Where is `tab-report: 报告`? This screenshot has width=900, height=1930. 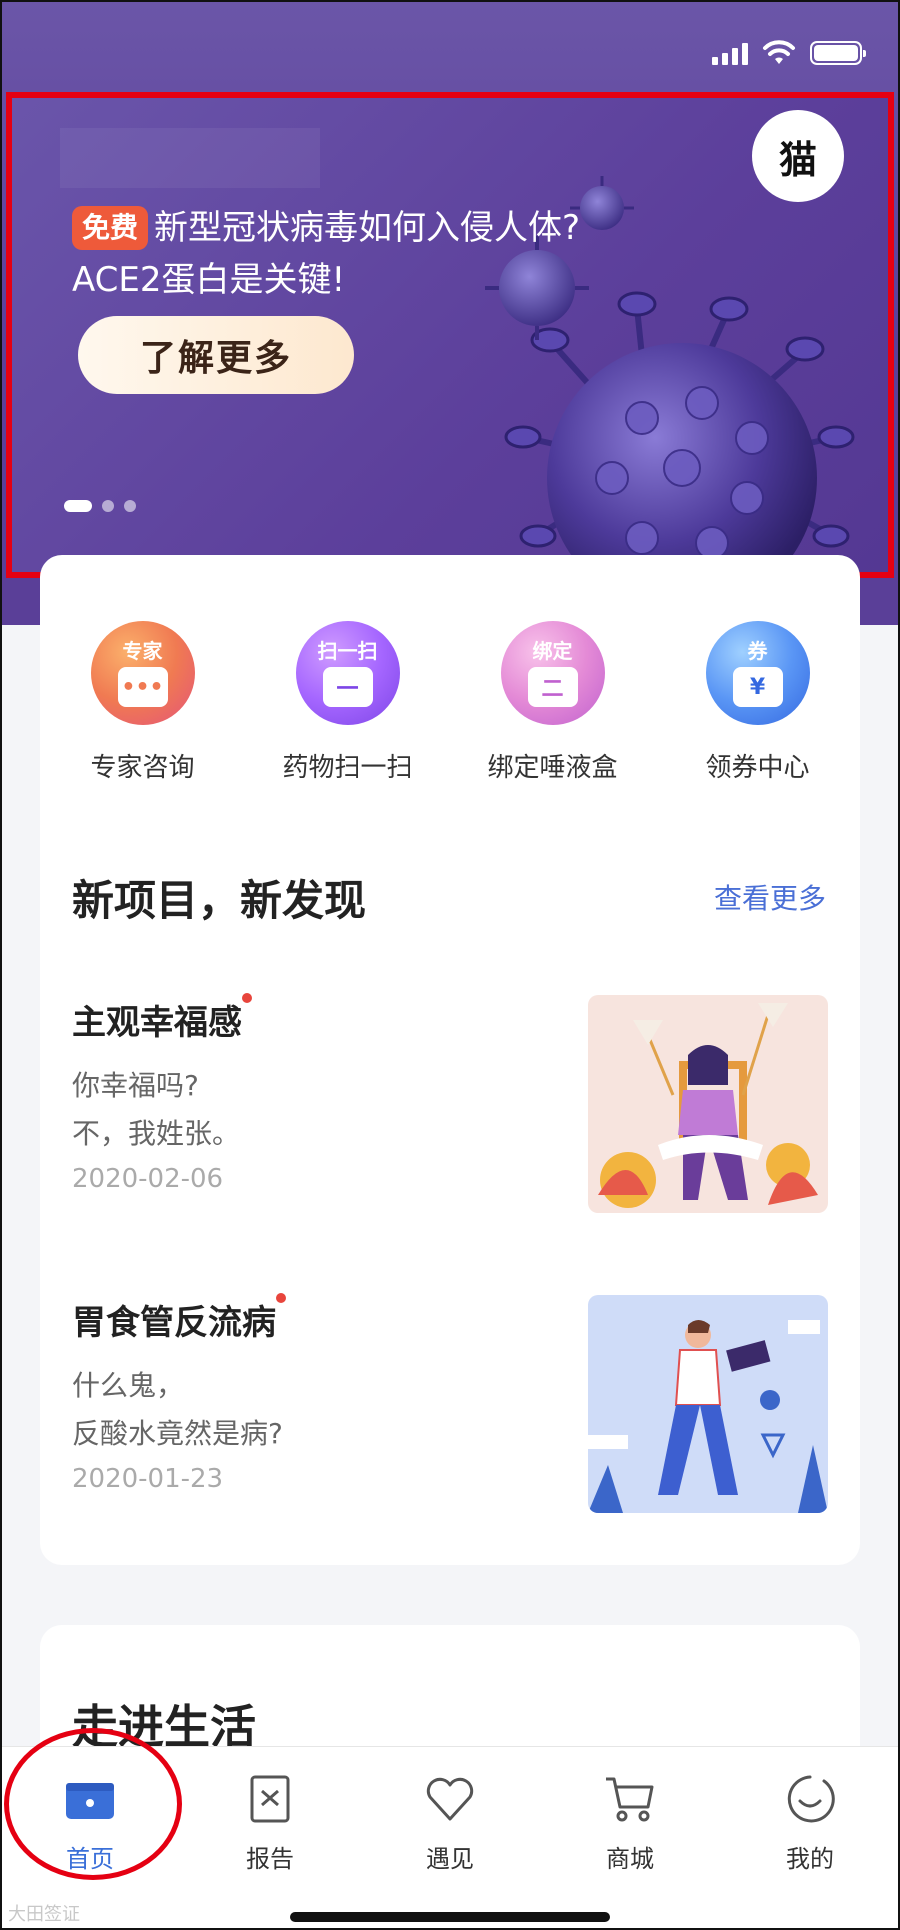
tab-report: 报告 is located at coordinates (270, 1850).